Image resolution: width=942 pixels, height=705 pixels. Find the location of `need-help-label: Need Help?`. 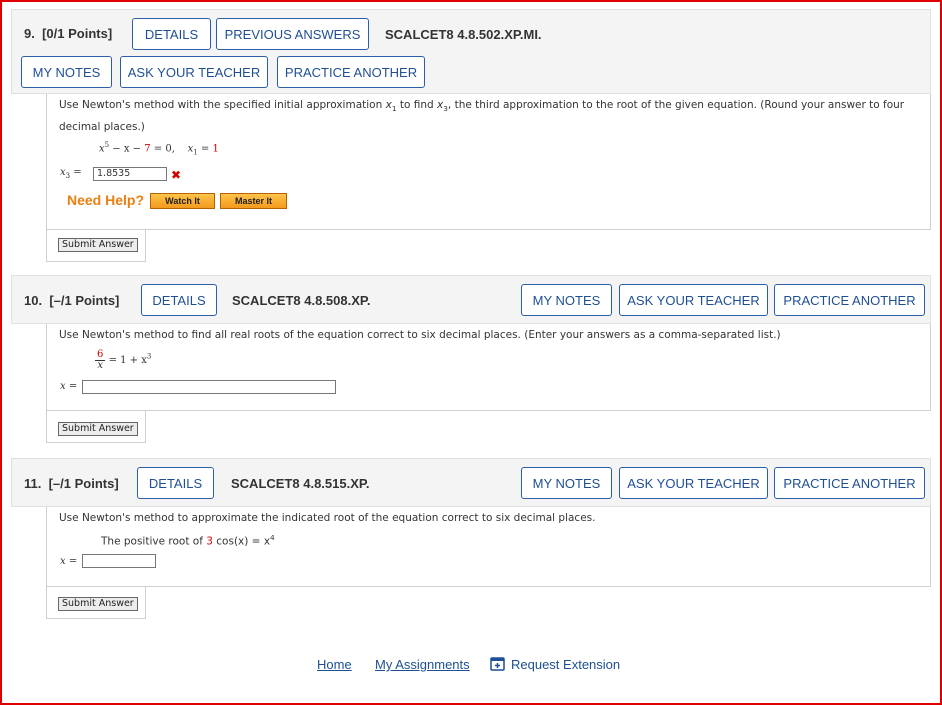

need-help-label: Need Help? is located at coordinates (106, 200).